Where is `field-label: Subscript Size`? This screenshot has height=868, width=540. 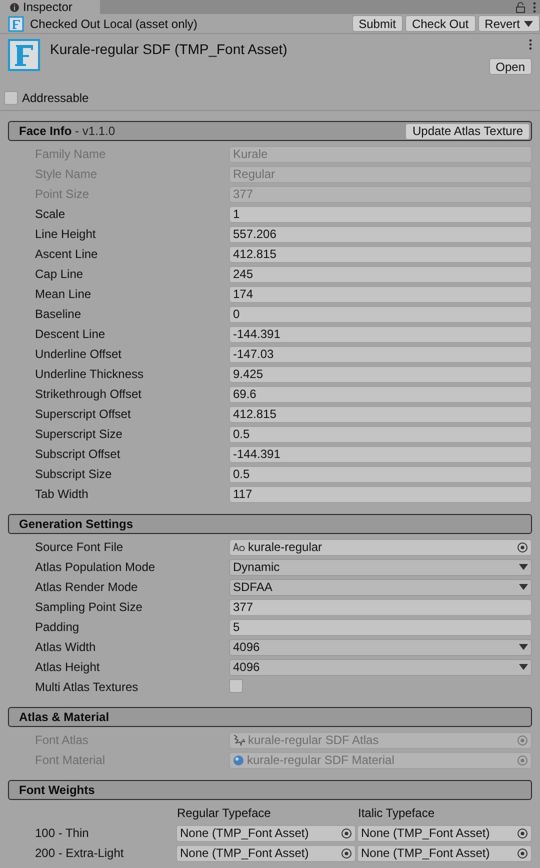
field-label: Subscript Size is located at coordinates (74, 474).